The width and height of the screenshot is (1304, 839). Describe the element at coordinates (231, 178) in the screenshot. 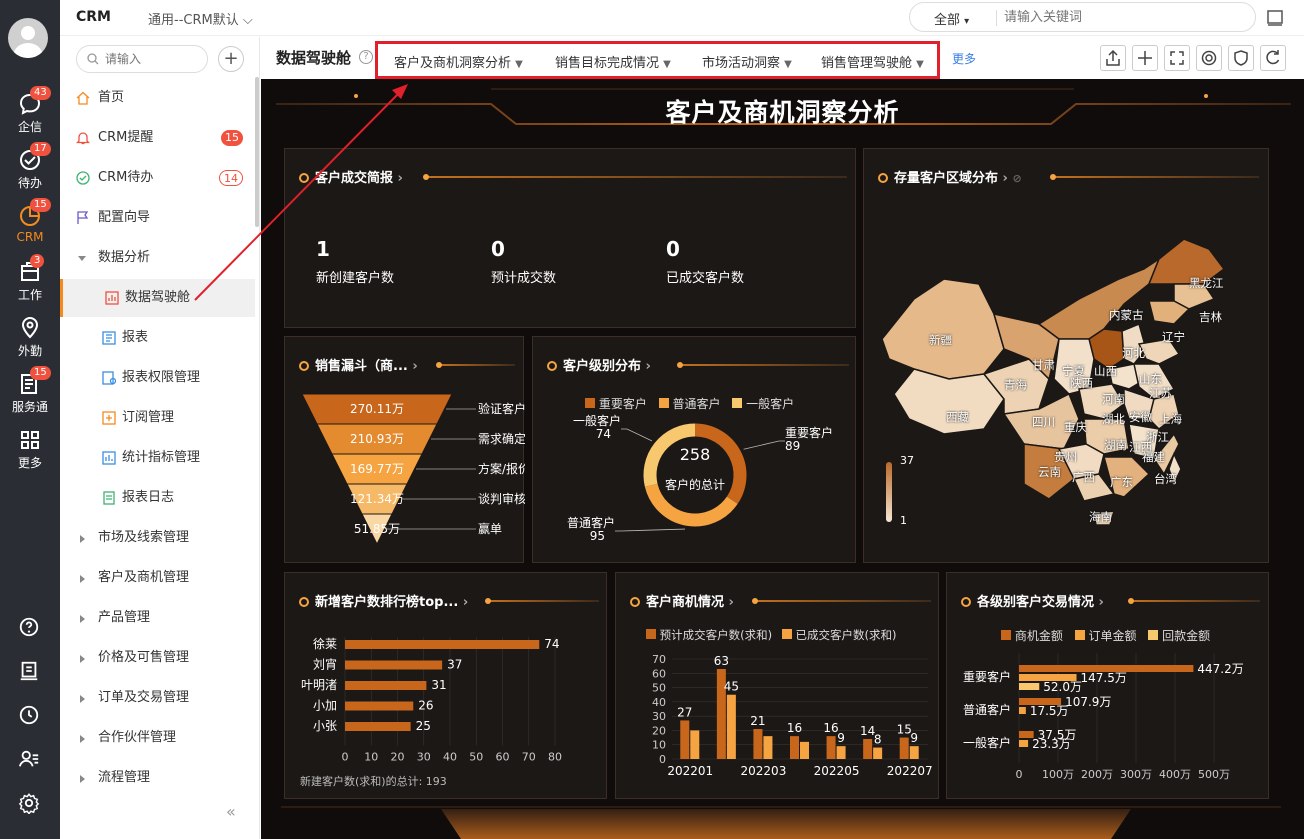

I see `count-badge: 14` at that location.